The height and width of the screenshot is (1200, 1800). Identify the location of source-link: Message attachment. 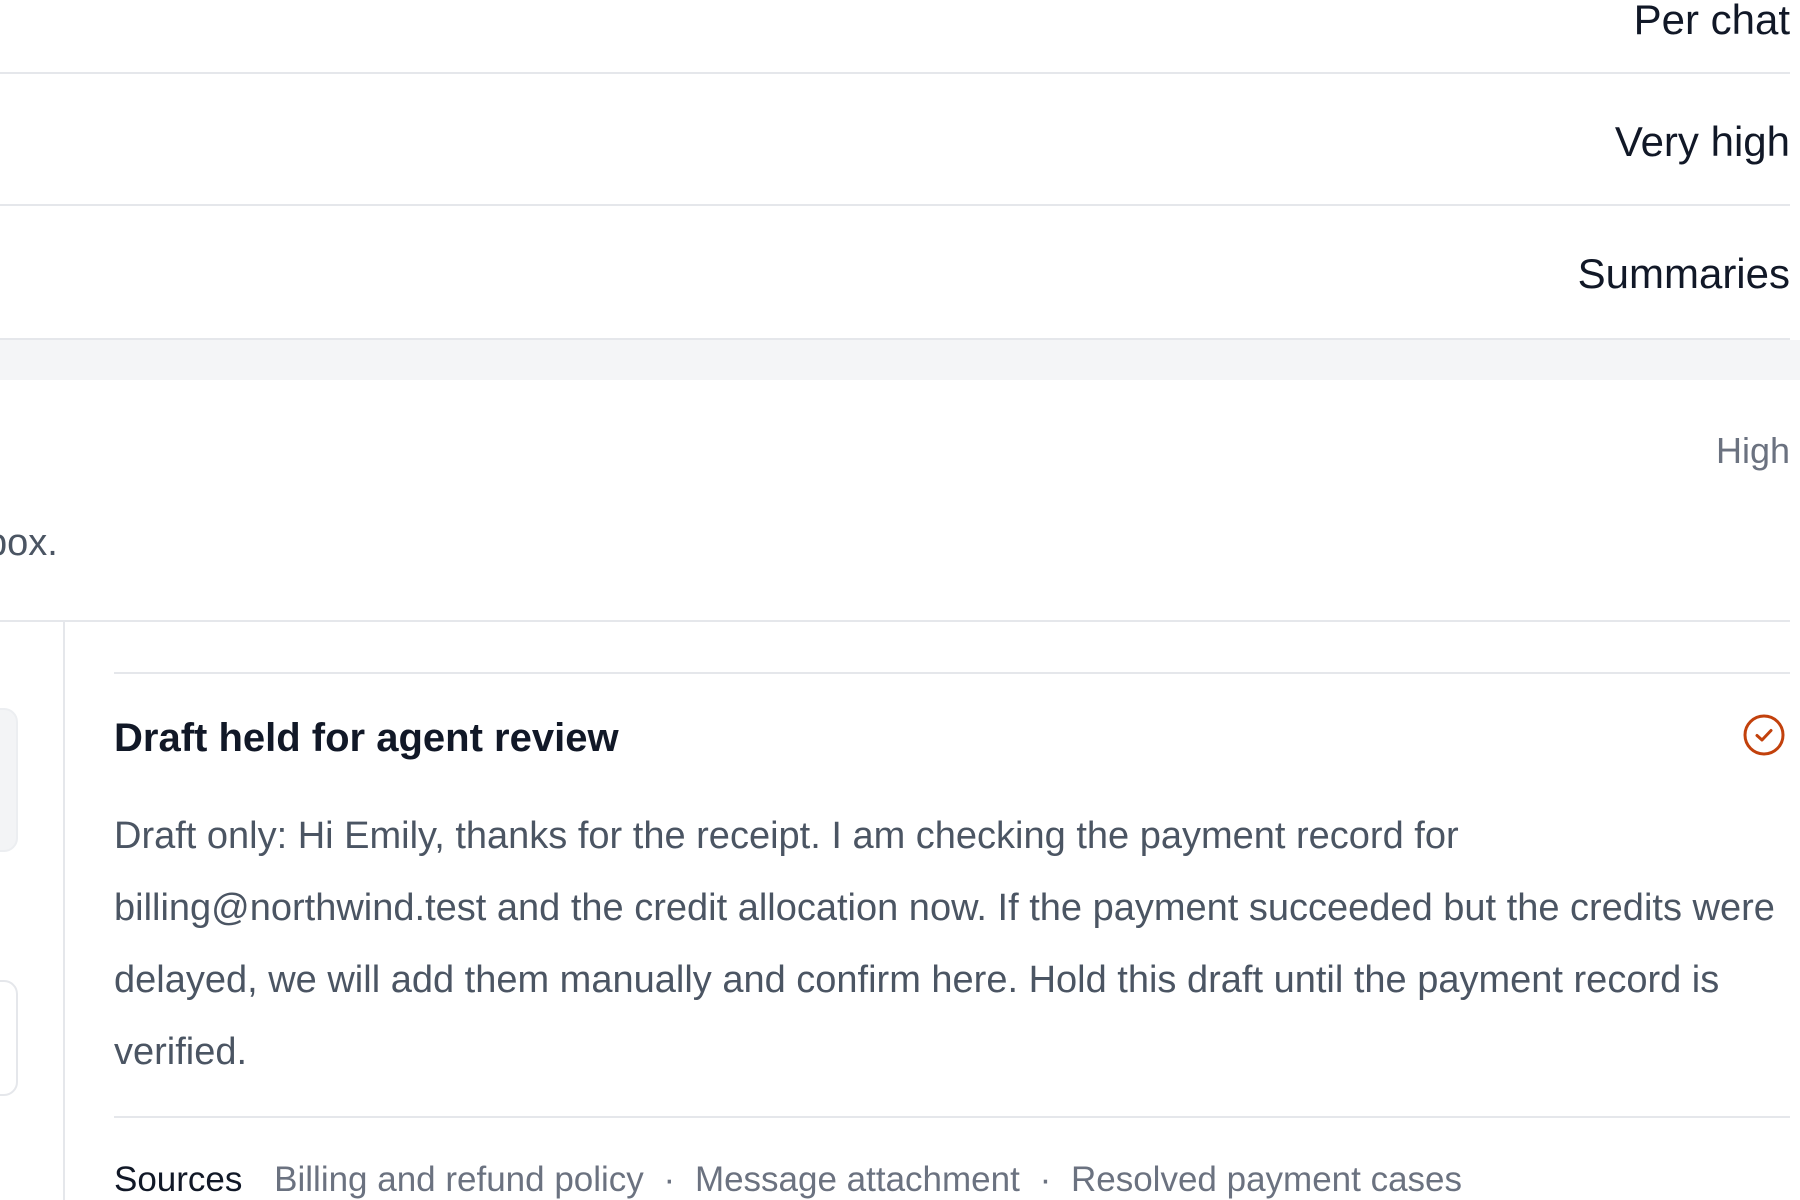
(857, 1179).